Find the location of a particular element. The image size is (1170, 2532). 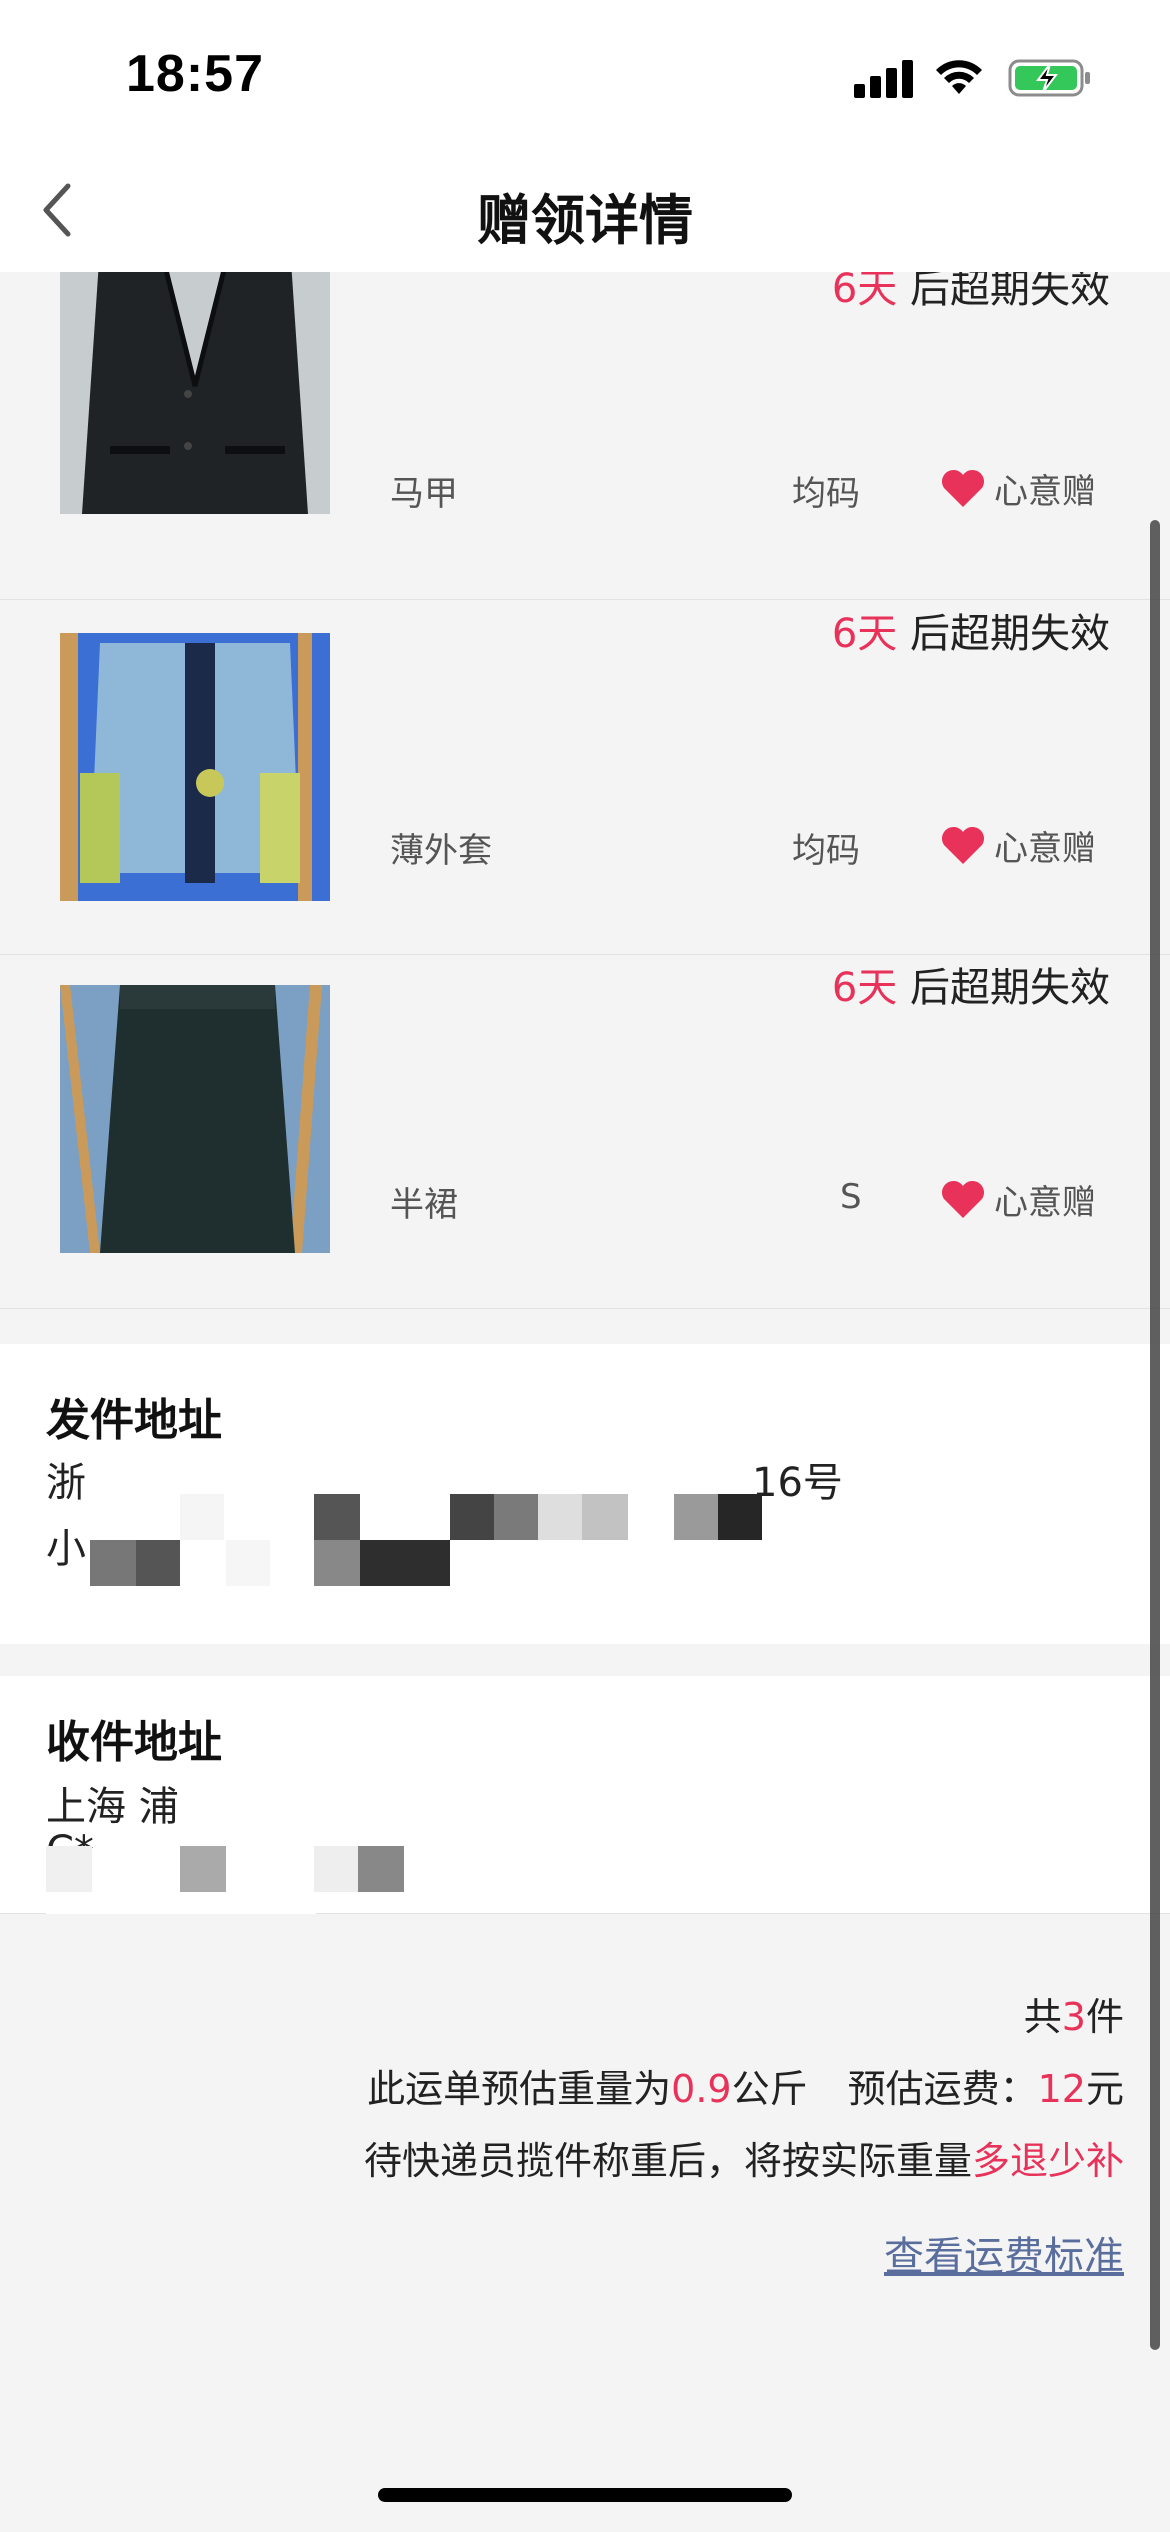

jacket-photo is located at coordinates (195, 767).